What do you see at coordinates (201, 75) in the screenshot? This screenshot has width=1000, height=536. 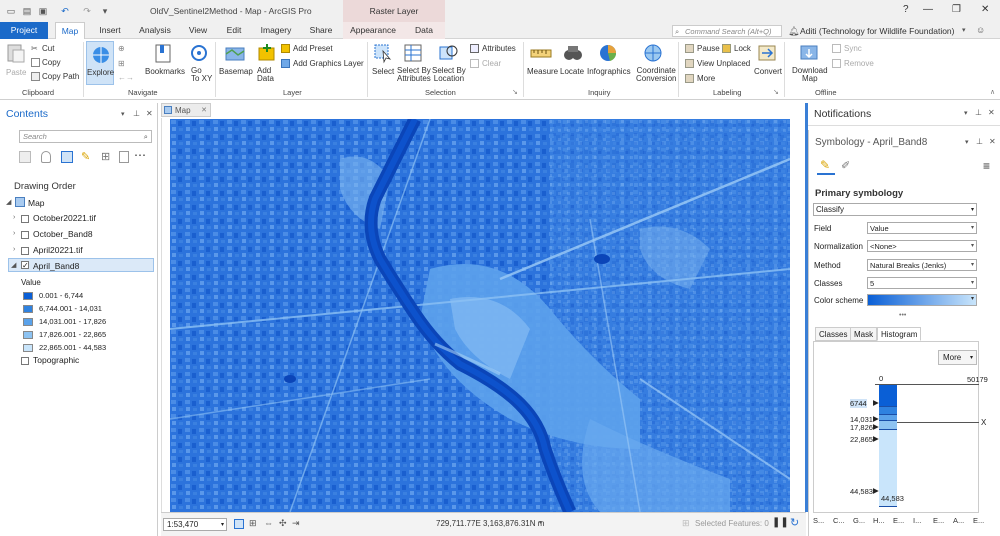 I see `go-to-xy-button: Go To XY` at bounding box center [201, 75].